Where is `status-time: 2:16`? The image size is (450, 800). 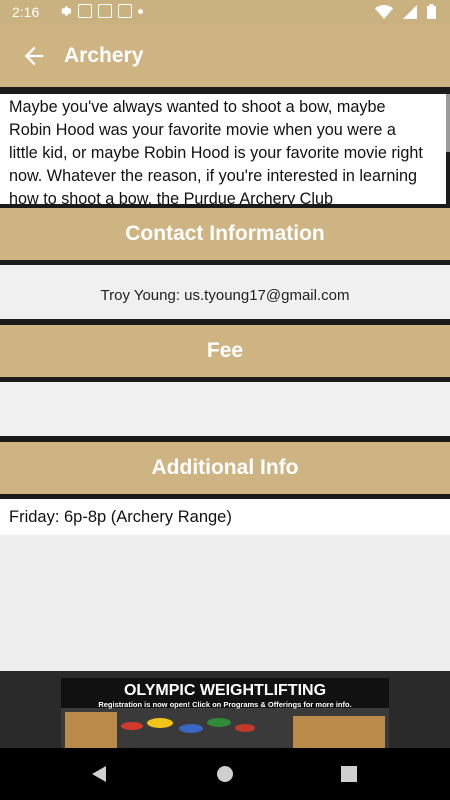 status-time: 2:16 is located at coordinates (26, 12).